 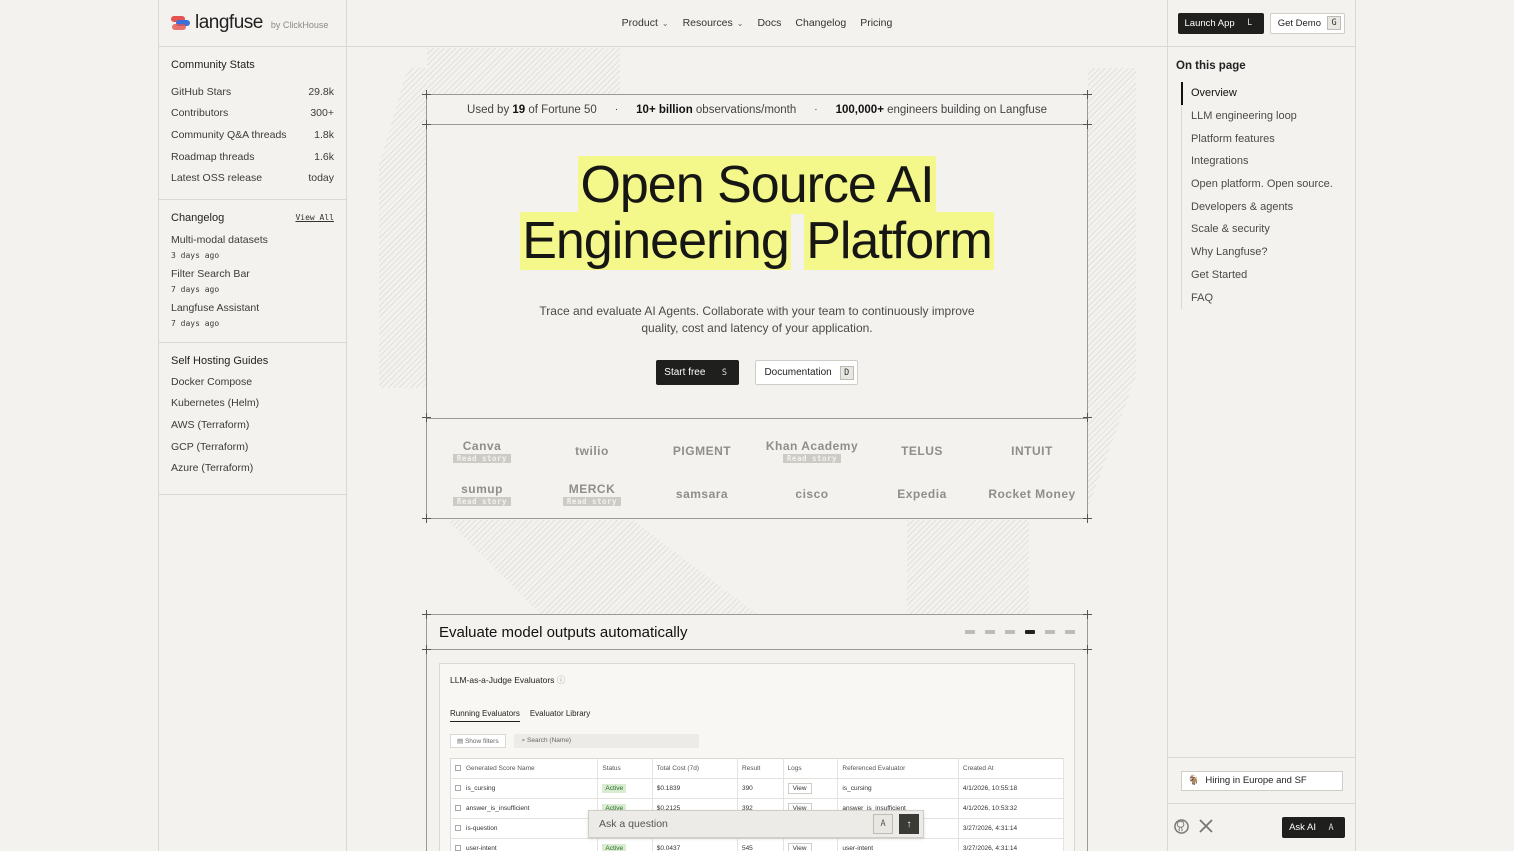 I want to click on documentation-button: Documentation D, so click(x=806, y=372).